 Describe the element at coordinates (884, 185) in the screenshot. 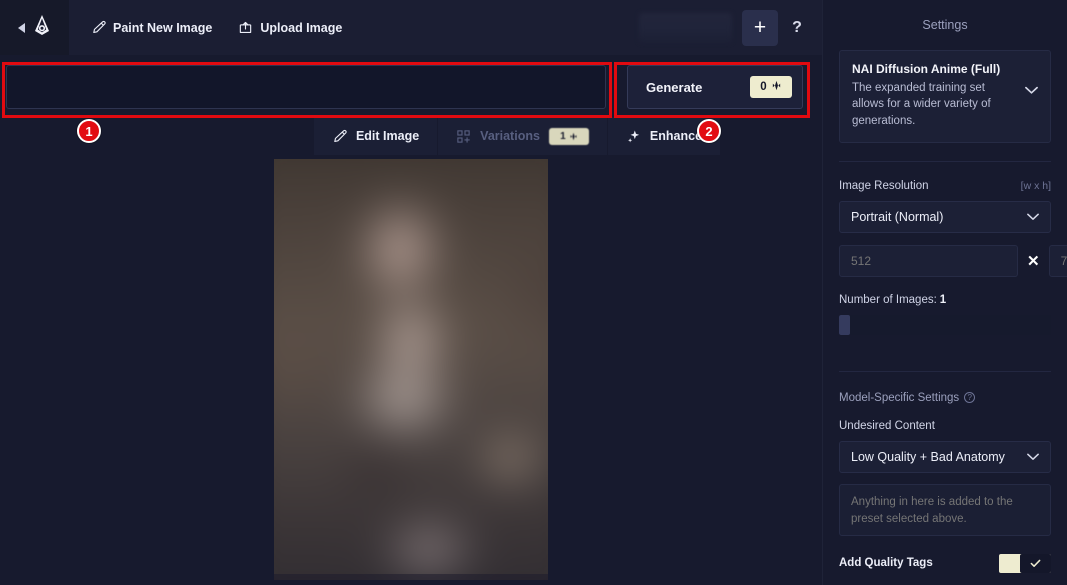

I see `resolution-label: Image Resolution` at that location.